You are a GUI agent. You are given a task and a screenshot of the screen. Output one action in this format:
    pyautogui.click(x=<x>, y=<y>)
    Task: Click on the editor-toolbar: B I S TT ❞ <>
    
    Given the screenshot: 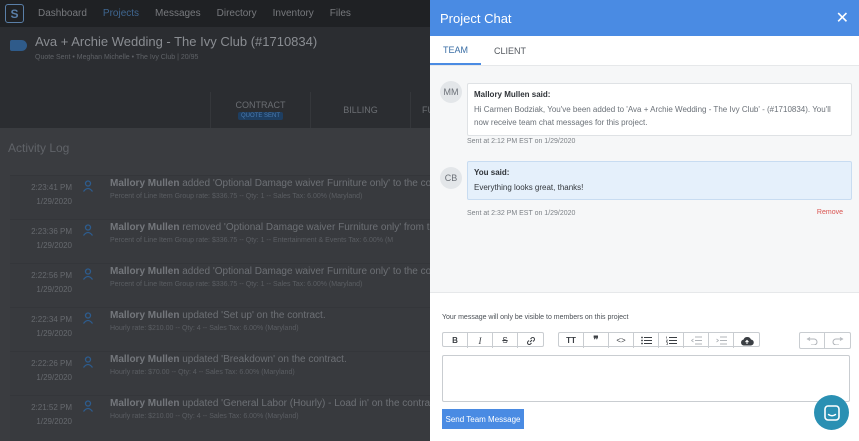 What is the action you would take?
    pyautogui.click(x=608, y=340)
    